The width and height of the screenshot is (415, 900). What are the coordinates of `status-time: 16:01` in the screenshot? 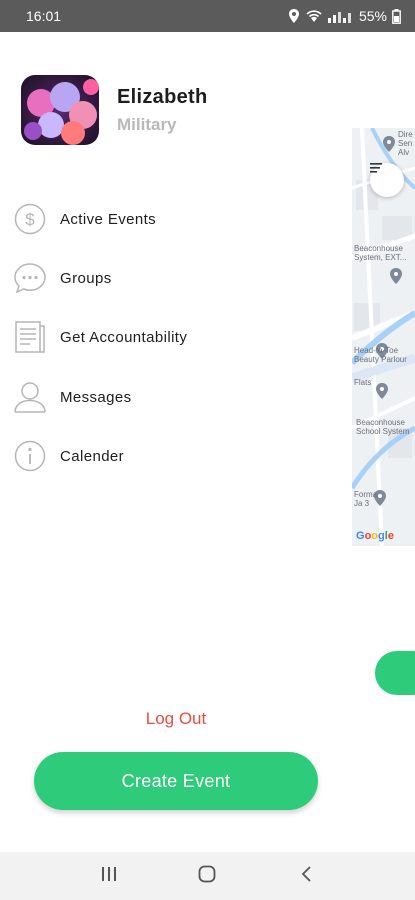 It's located at (44, 16).